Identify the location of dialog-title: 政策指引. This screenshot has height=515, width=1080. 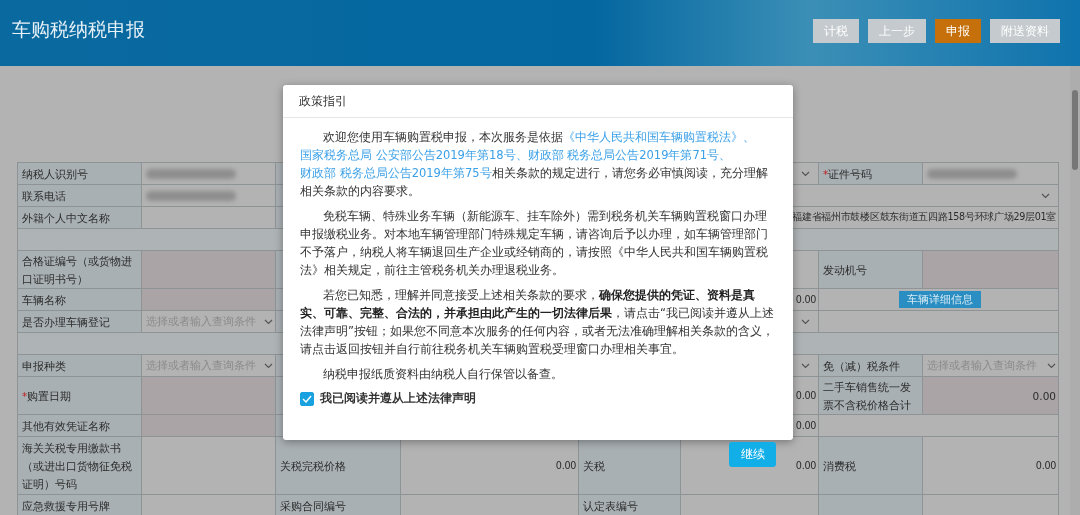
(323, 101).